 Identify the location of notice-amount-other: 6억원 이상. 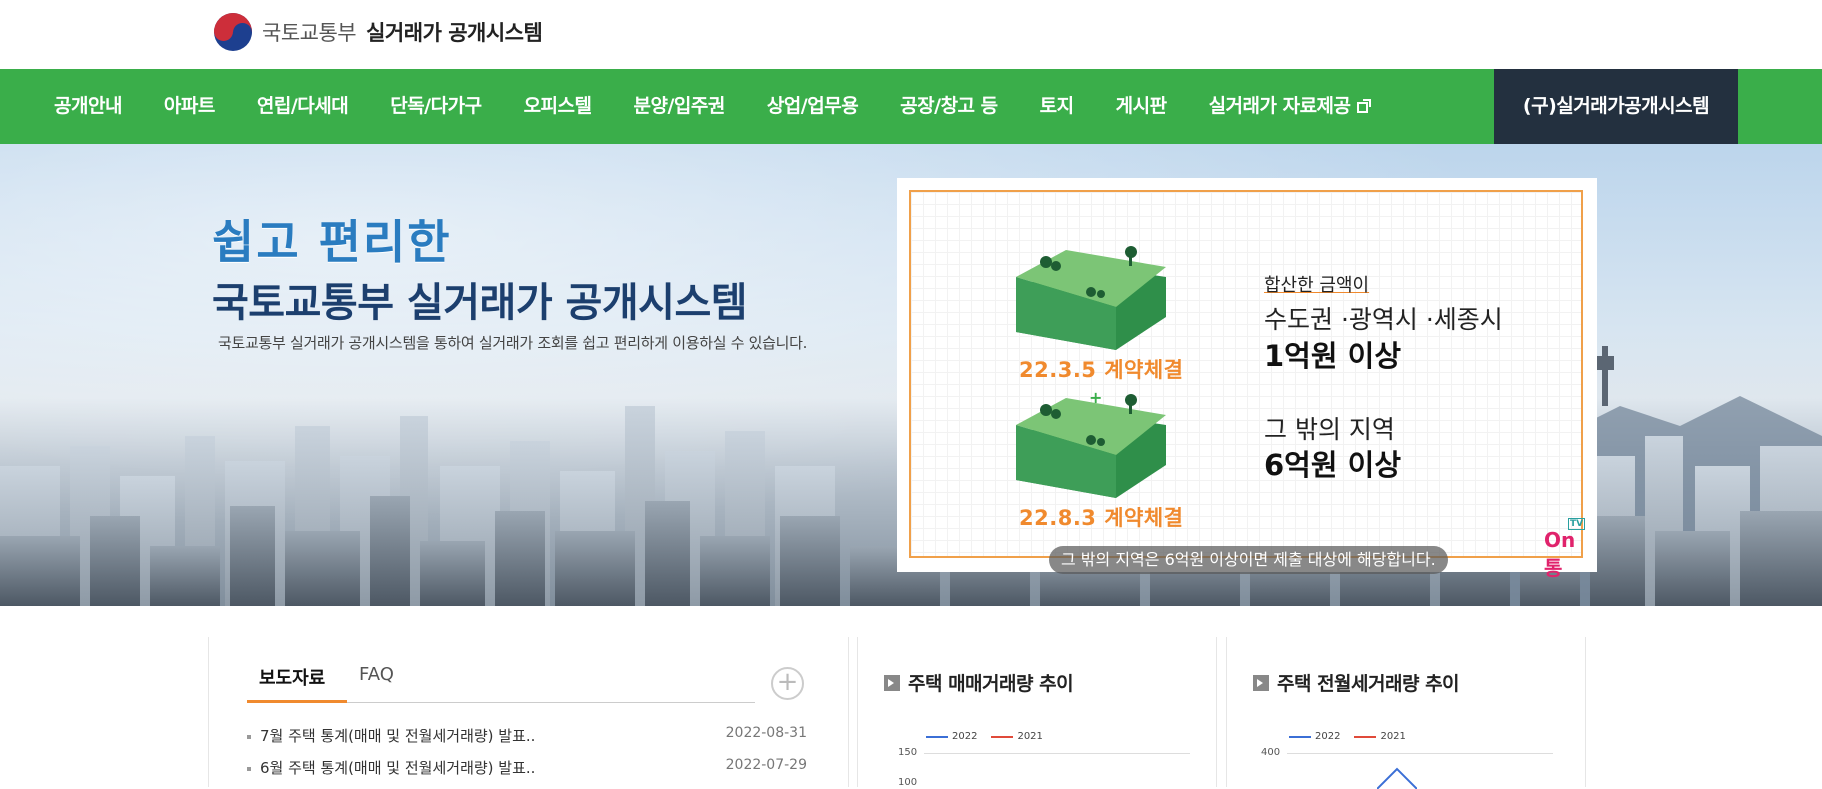
(1332, 465).